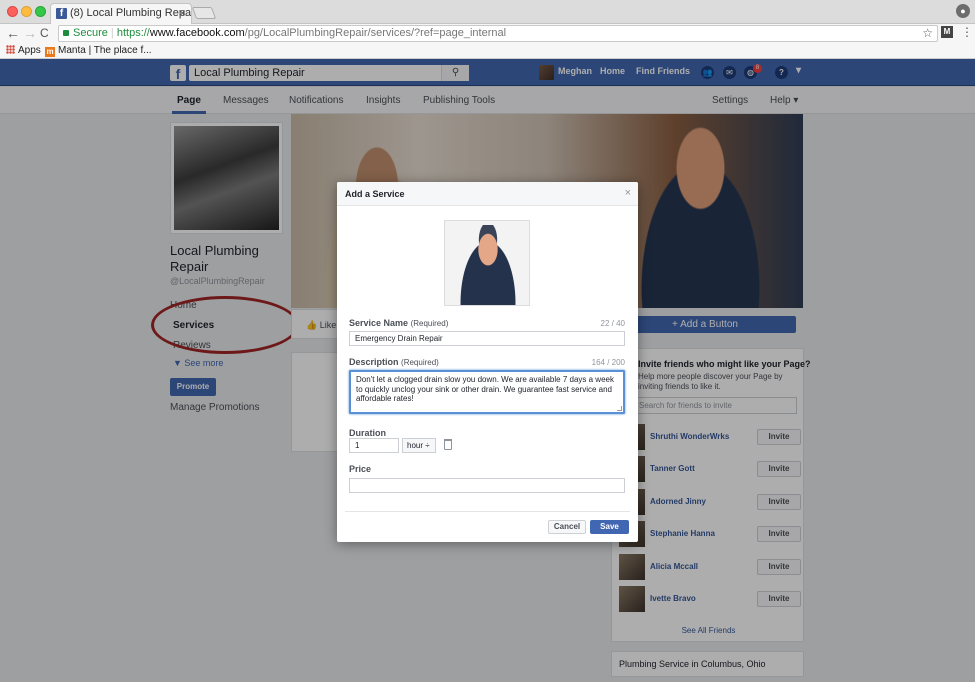 Image resolution: width=975 pixels, height=682 pixels. I want to click on dialog-title: Add a Service, so click(375, 194).